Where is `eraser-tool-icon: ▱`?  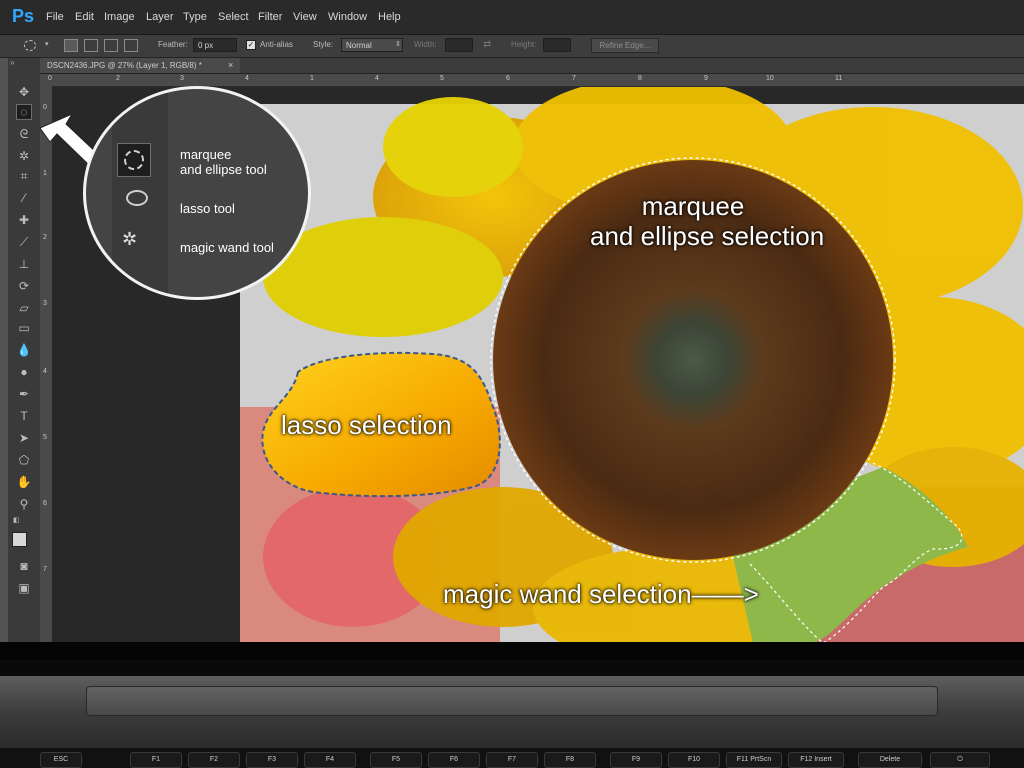 eraser-tool-icon: ▱ is located at coordinates (24, 308).